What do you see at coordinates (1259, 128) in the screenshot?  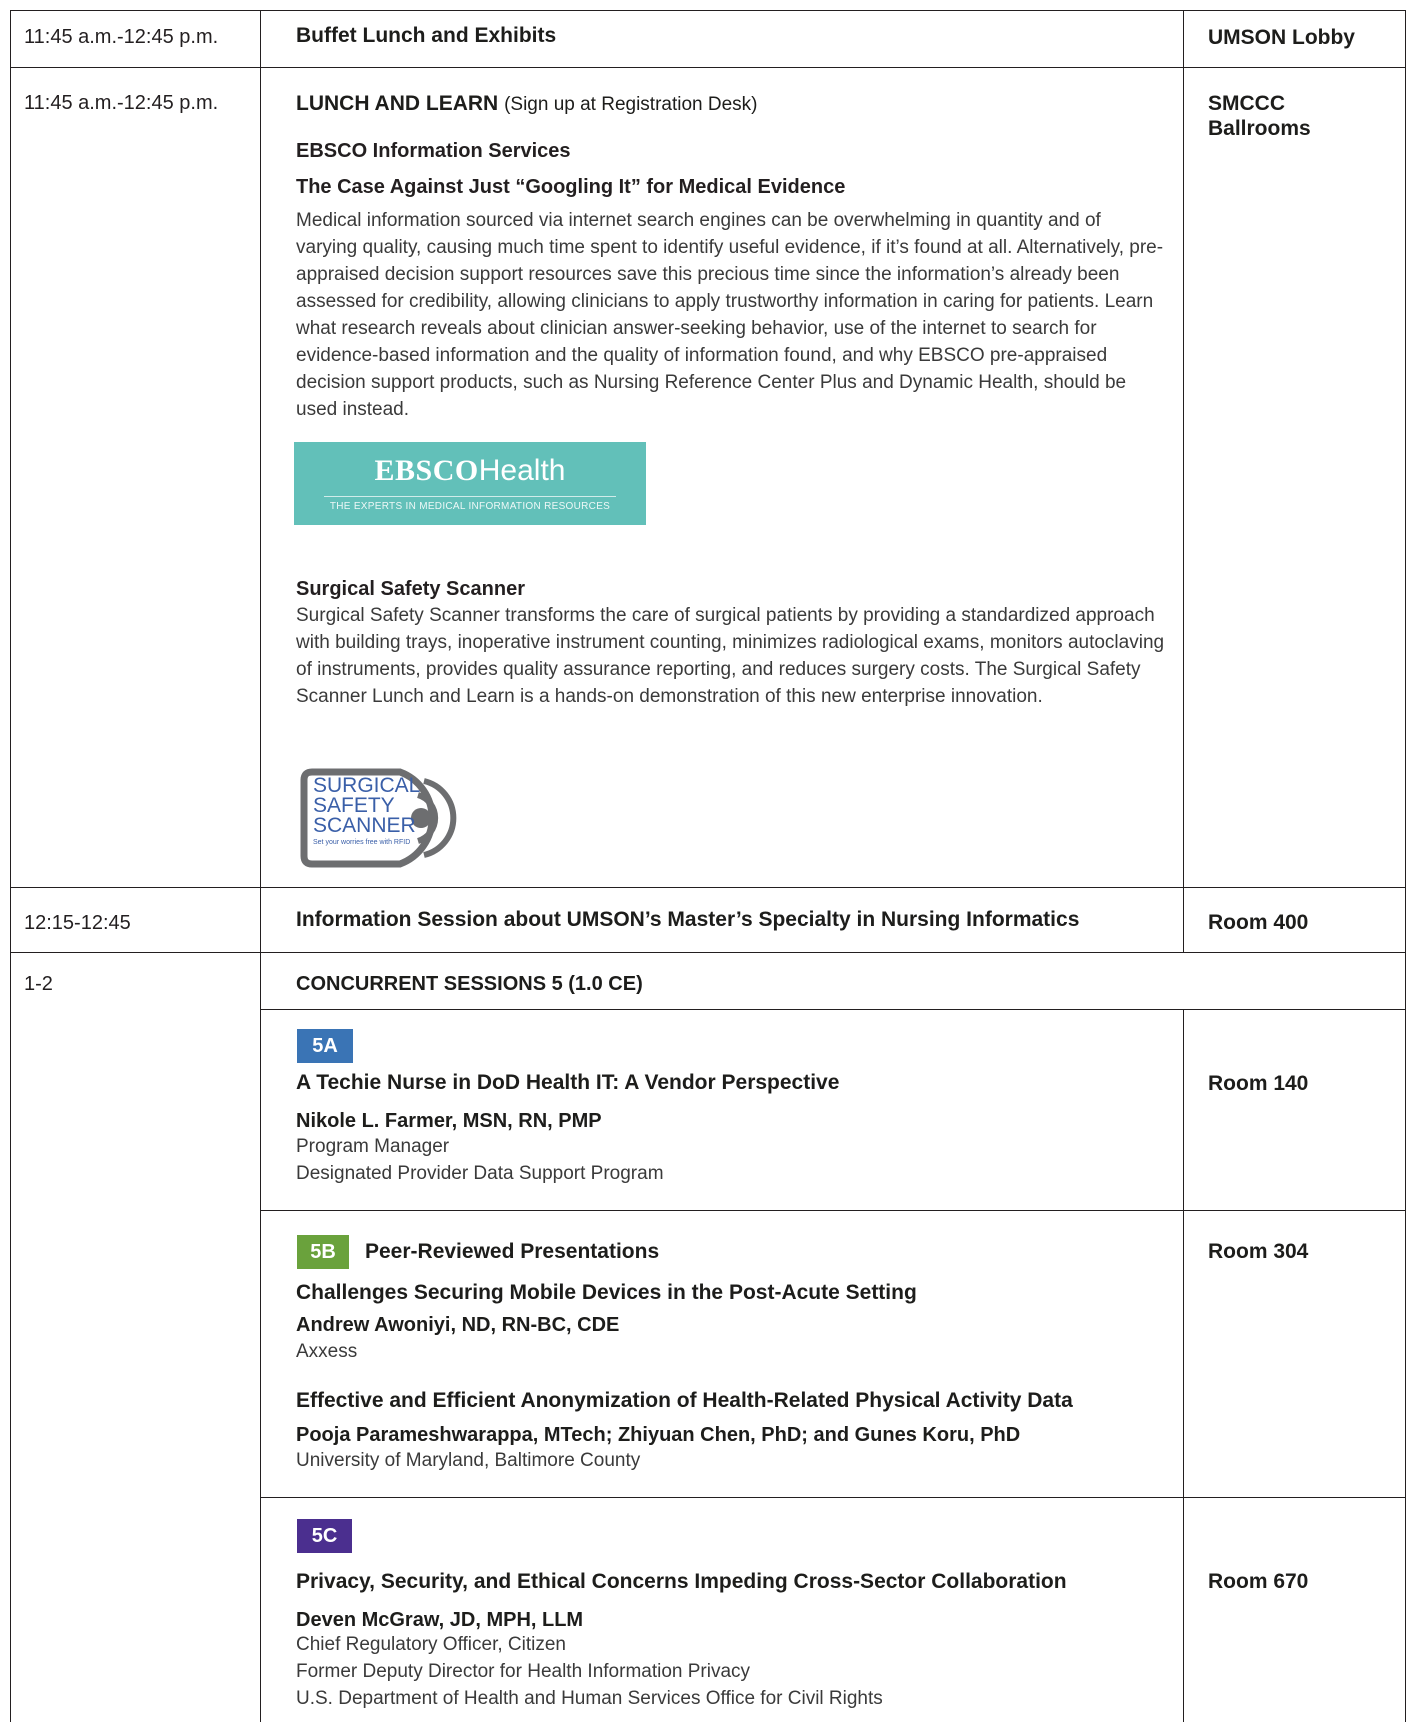 I see `session-room-line2: Ballrooms` at bounding box center [1259, 128].